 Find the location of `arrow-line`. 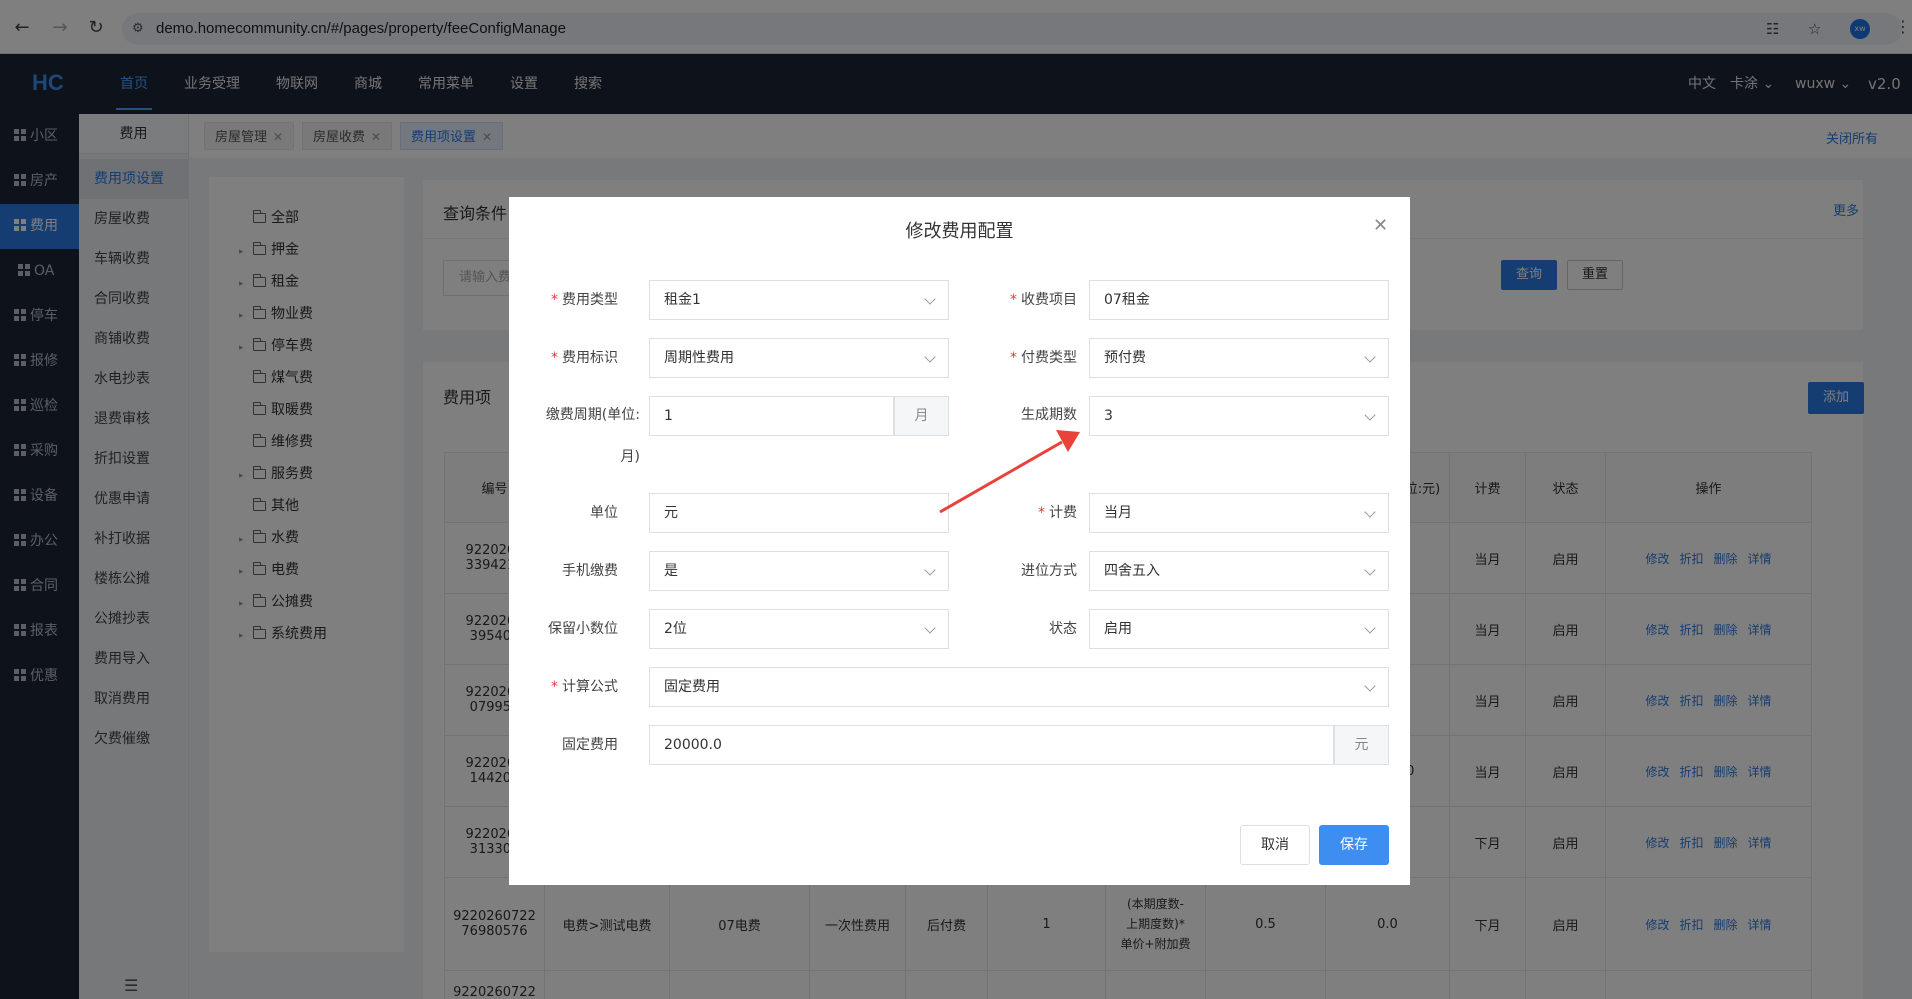

arrow-line is located at coordinates (1001, 477).